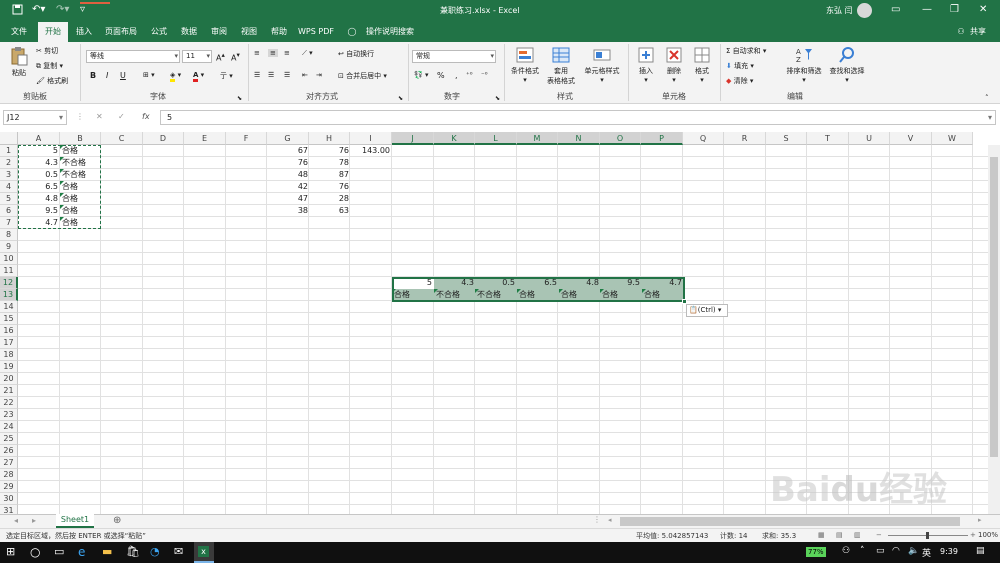 The height and width of the screenshot is (563, 1000). Describe the element at coordinates (597, 519) in the screenshot. I see `tab-split-icon: ⋮` at that location.